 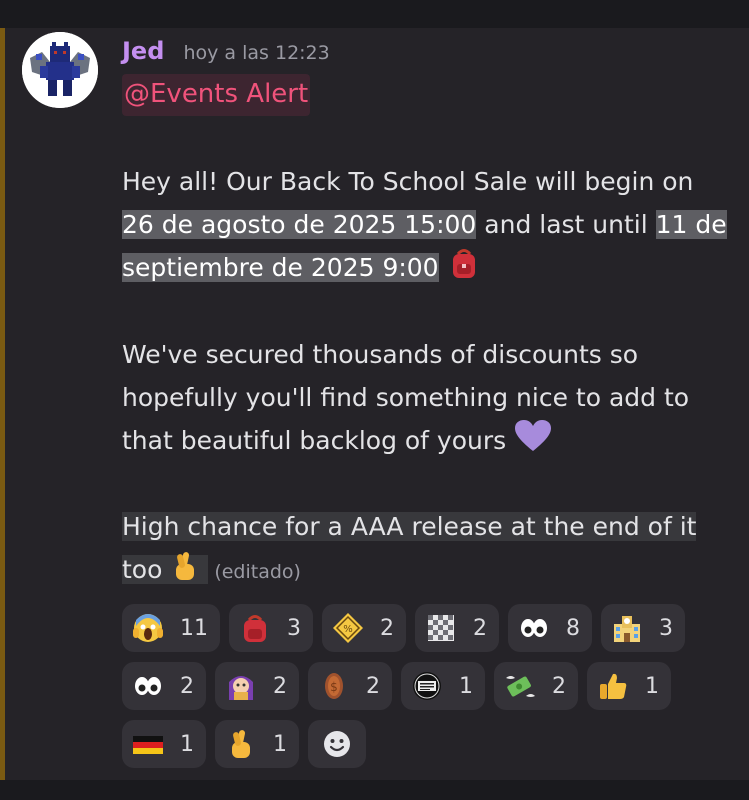 I want to click on reaction-eyes: 8, so click(x=550, y=628).